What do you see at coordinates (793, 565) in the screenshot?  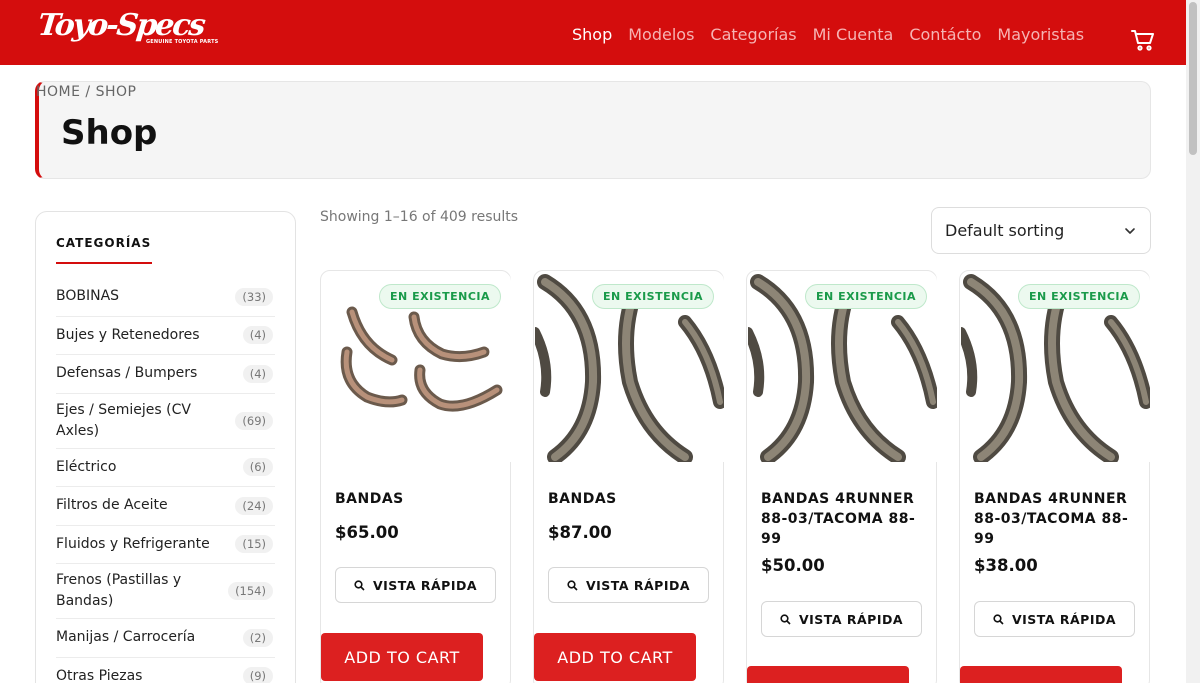 I see `product-price: $50.00` at bounding box center [793, 565].